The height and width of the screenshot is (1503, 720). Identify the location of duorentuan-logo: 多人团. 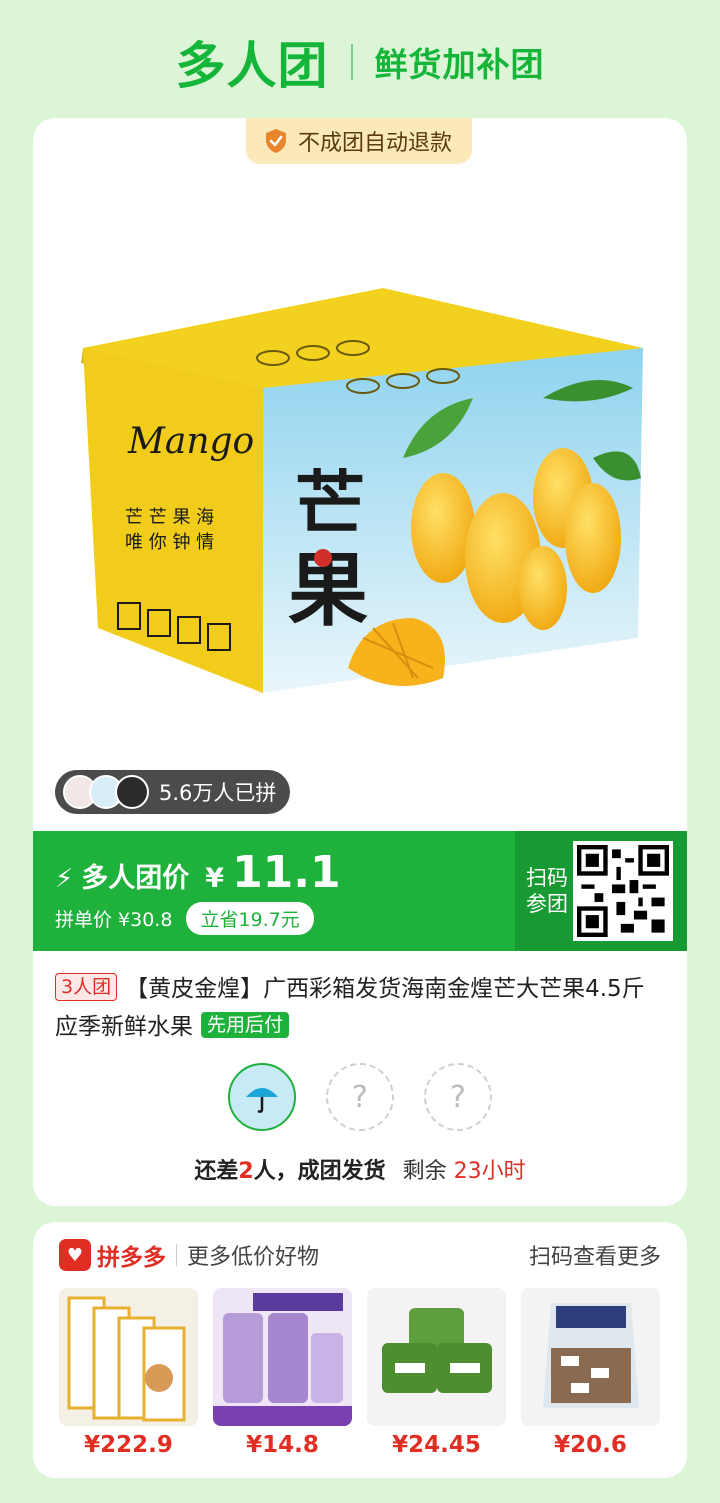
(252, 62).